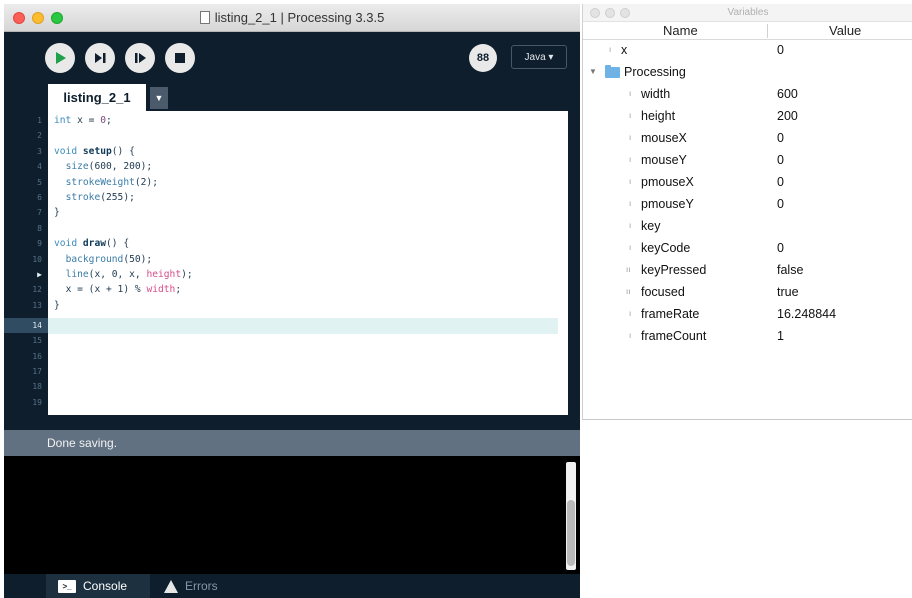 The width and height of the screenshot is (912, 598). I want to click on variable-row: ıı focused true, so click(747, 293).